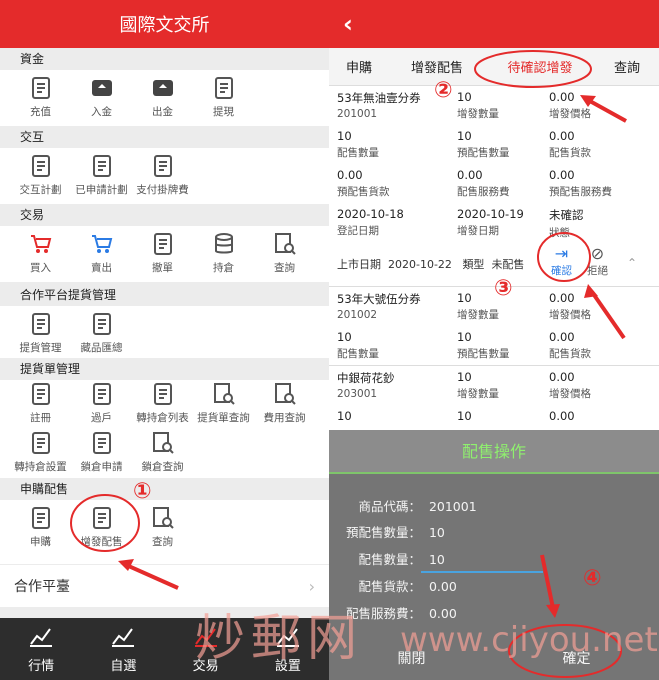  I want to click on menu-item-label: 撤單, so click(162, 267).